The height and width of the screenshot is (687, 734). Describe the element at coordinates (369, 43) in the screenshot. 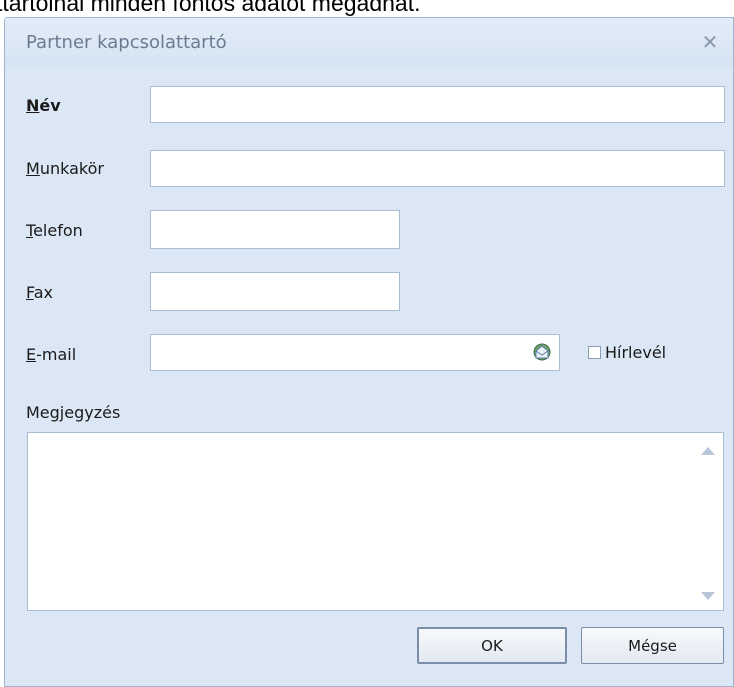

I see `title-bar: Partner kapcsolattartó ✕` at that location.